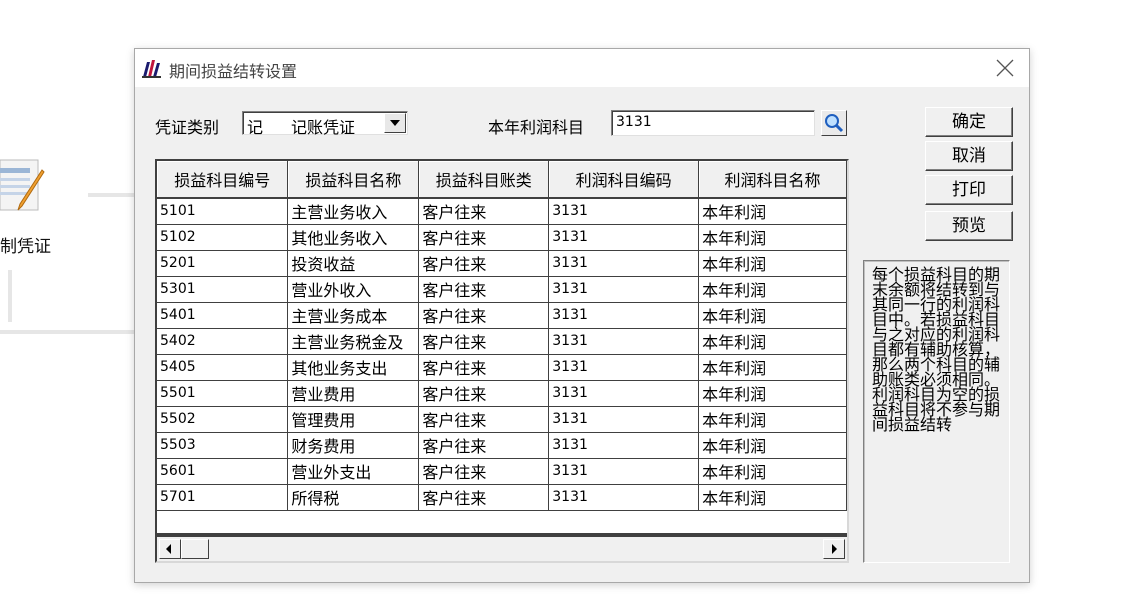 Image resolution: width=1127 pixels, height=613 pixels. I want to click on table-row: 5701 所得税 客户往来 3131 本年利润, so click(502, 497).